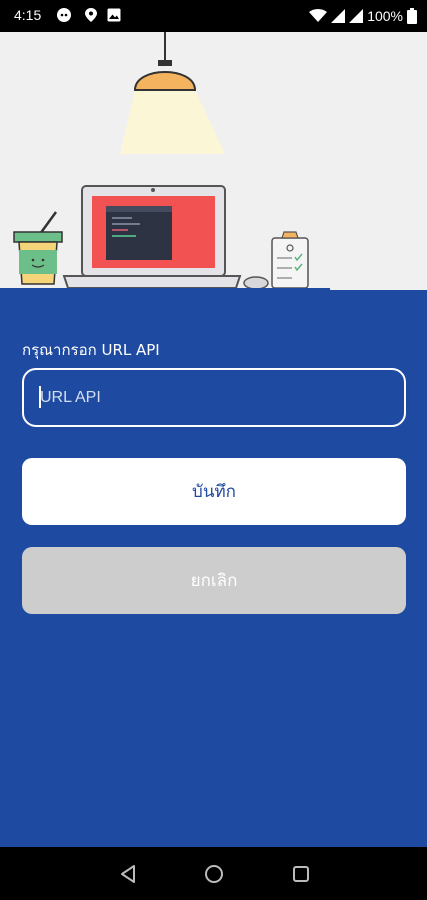 This screenshot has height=900, width=427. What do you see at coordinates (338, 16) in the screenshot?
I see `signal-icon` at bounding box center [338, 16].